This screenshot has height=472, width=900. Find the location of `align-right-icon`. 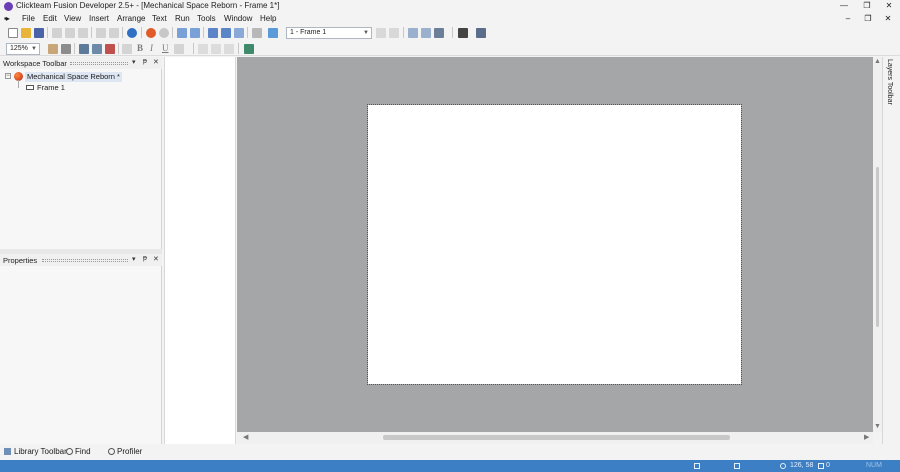

align-right-icon is located at coordinates (229, 49).